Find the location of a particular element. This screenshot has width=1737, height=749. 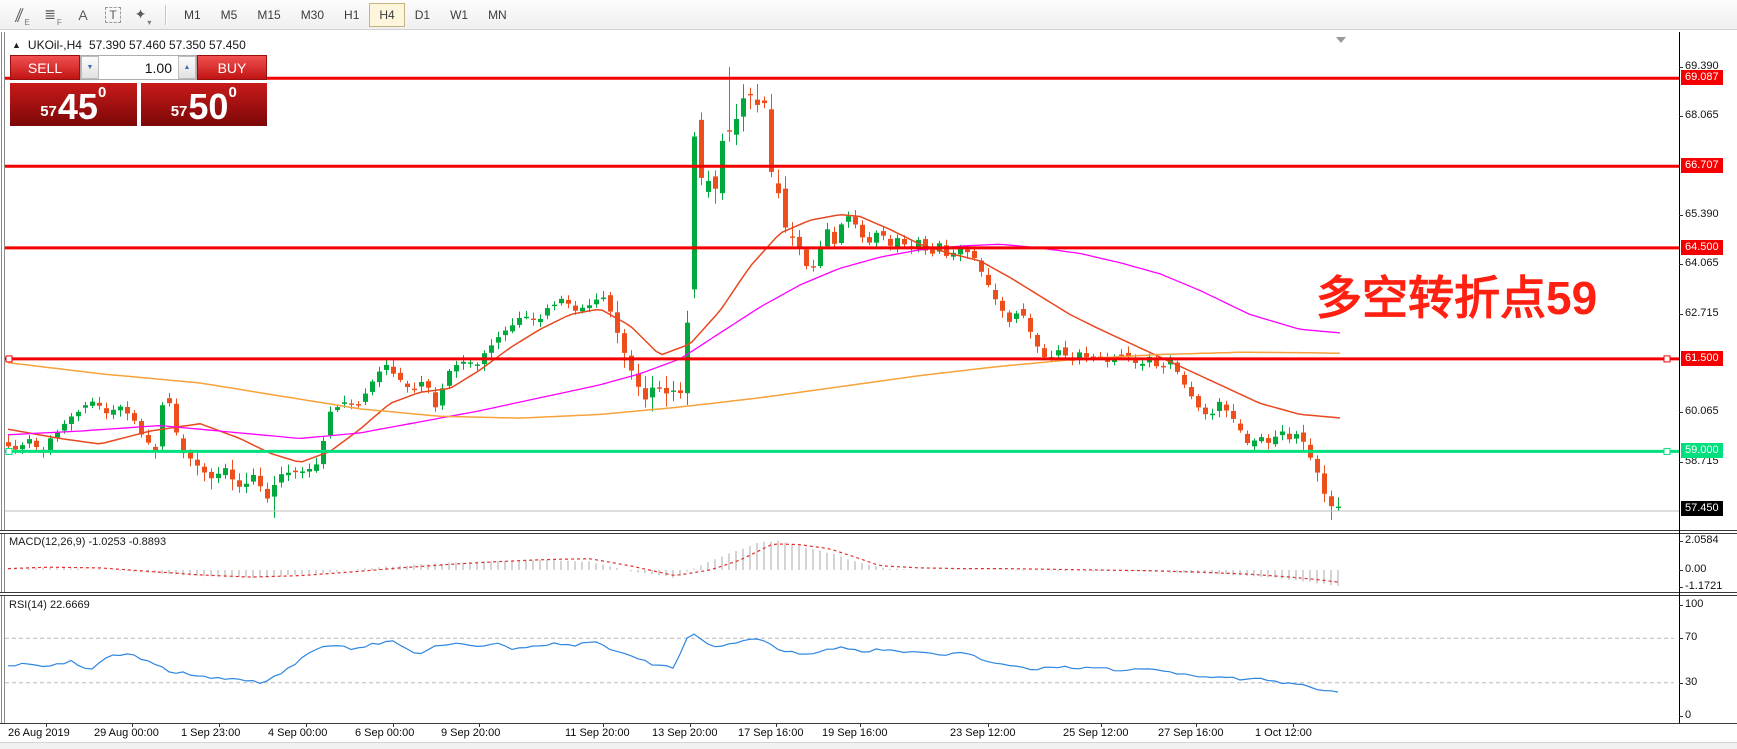

rsi-line is located at coordinates (673, 663).